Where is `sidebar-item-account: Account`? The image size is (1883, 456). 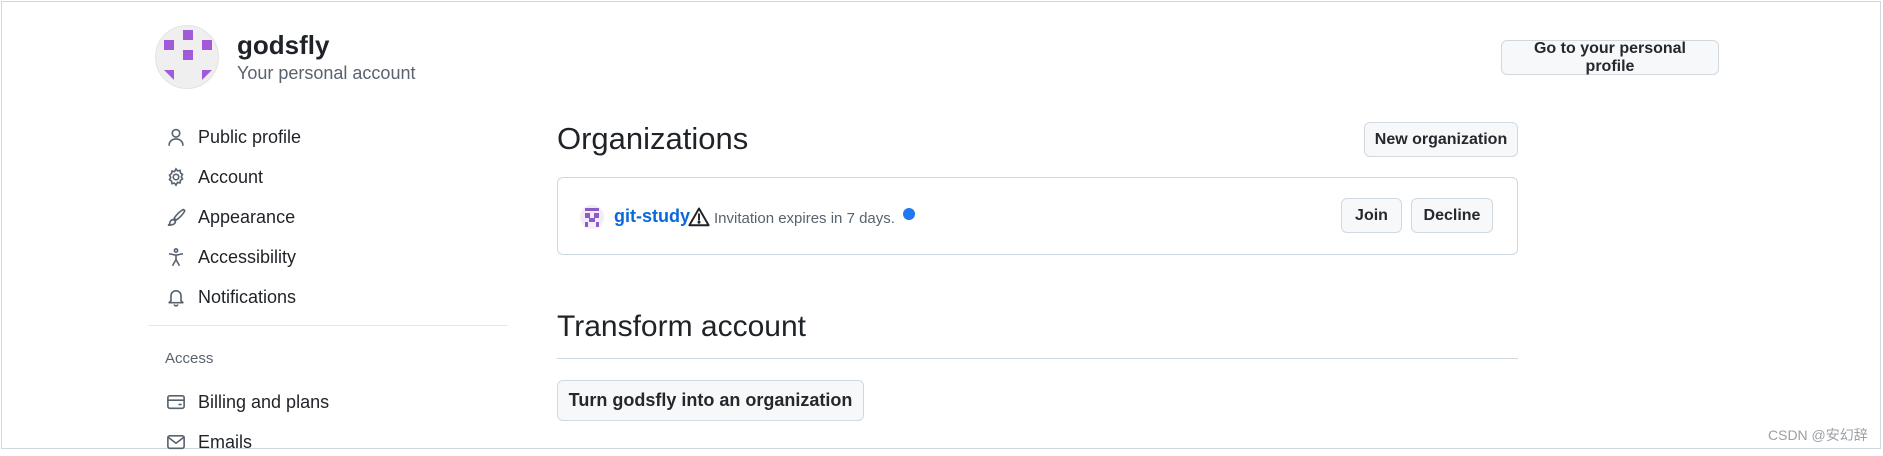 sidebar-item-account: Account is located at coordinates (214, 177).